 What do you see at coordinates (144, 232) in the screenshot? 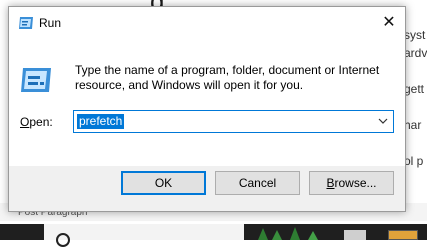
I see `taskbar-search-box` at bounding box center [144, 232].